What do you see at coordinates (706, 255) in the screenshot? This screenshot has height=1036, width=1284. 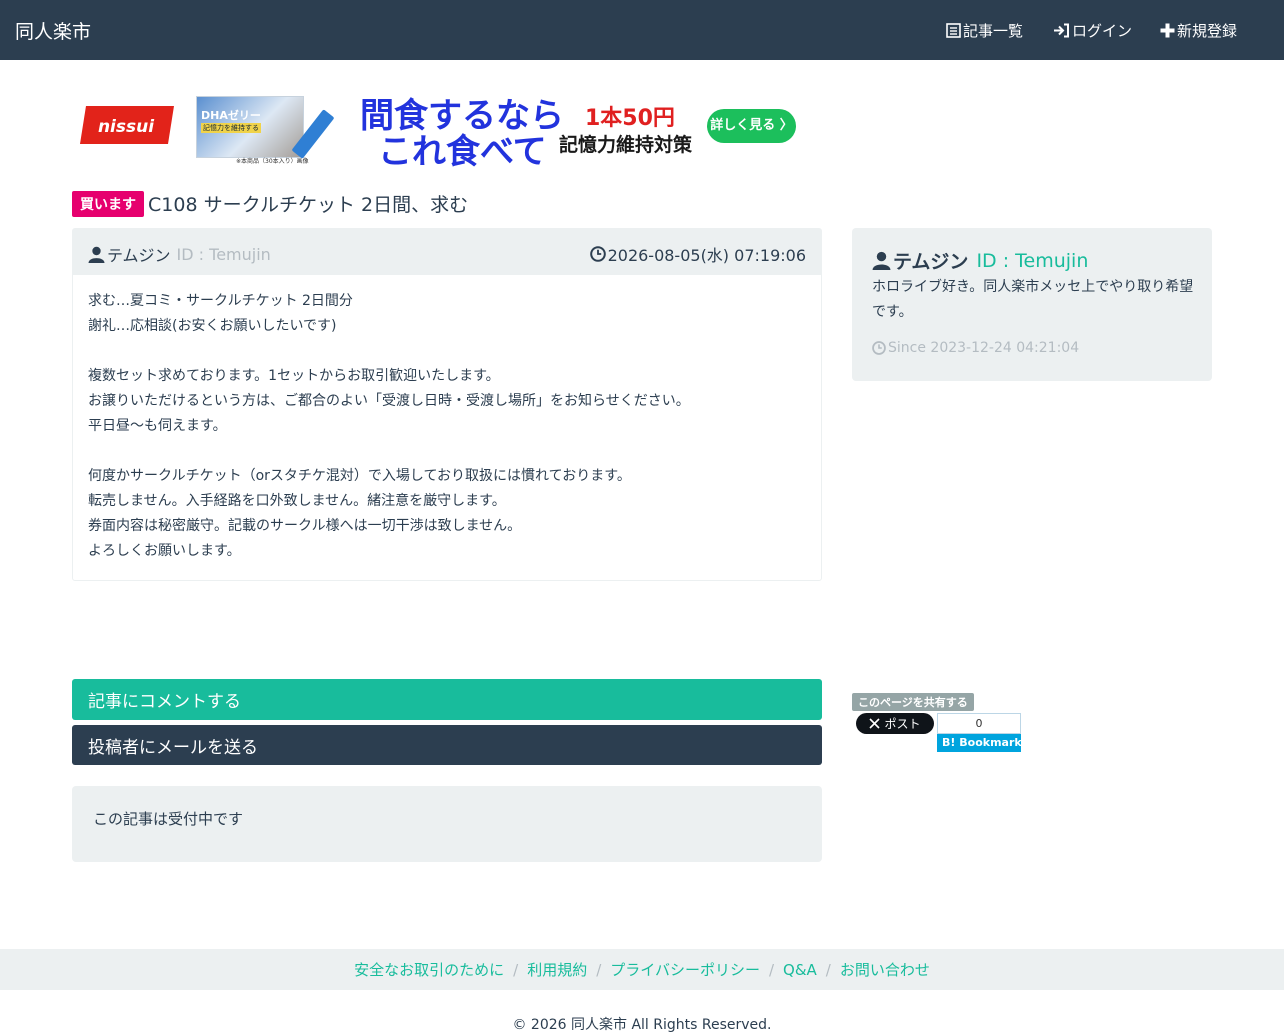 I see `post-date-text: 2026-08-05(水) 07:19:06` at bounding box center [706, 255].